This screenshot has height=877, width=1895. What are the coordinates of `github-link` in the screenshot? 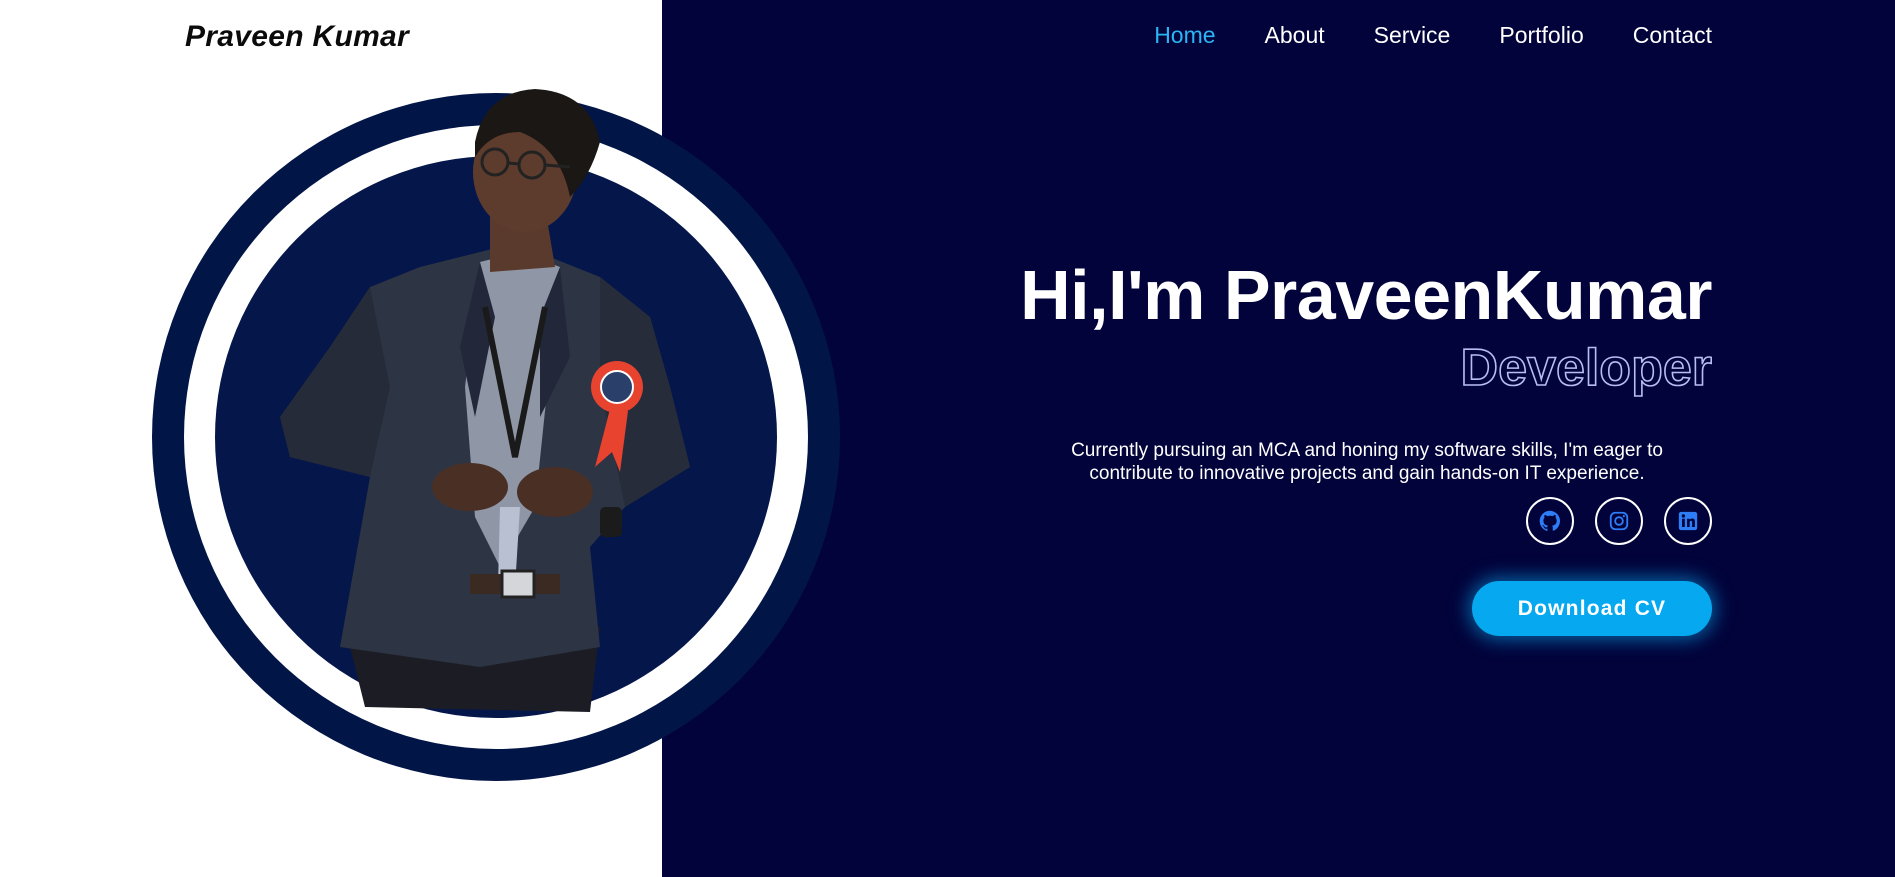 It's located at (1550, 521).